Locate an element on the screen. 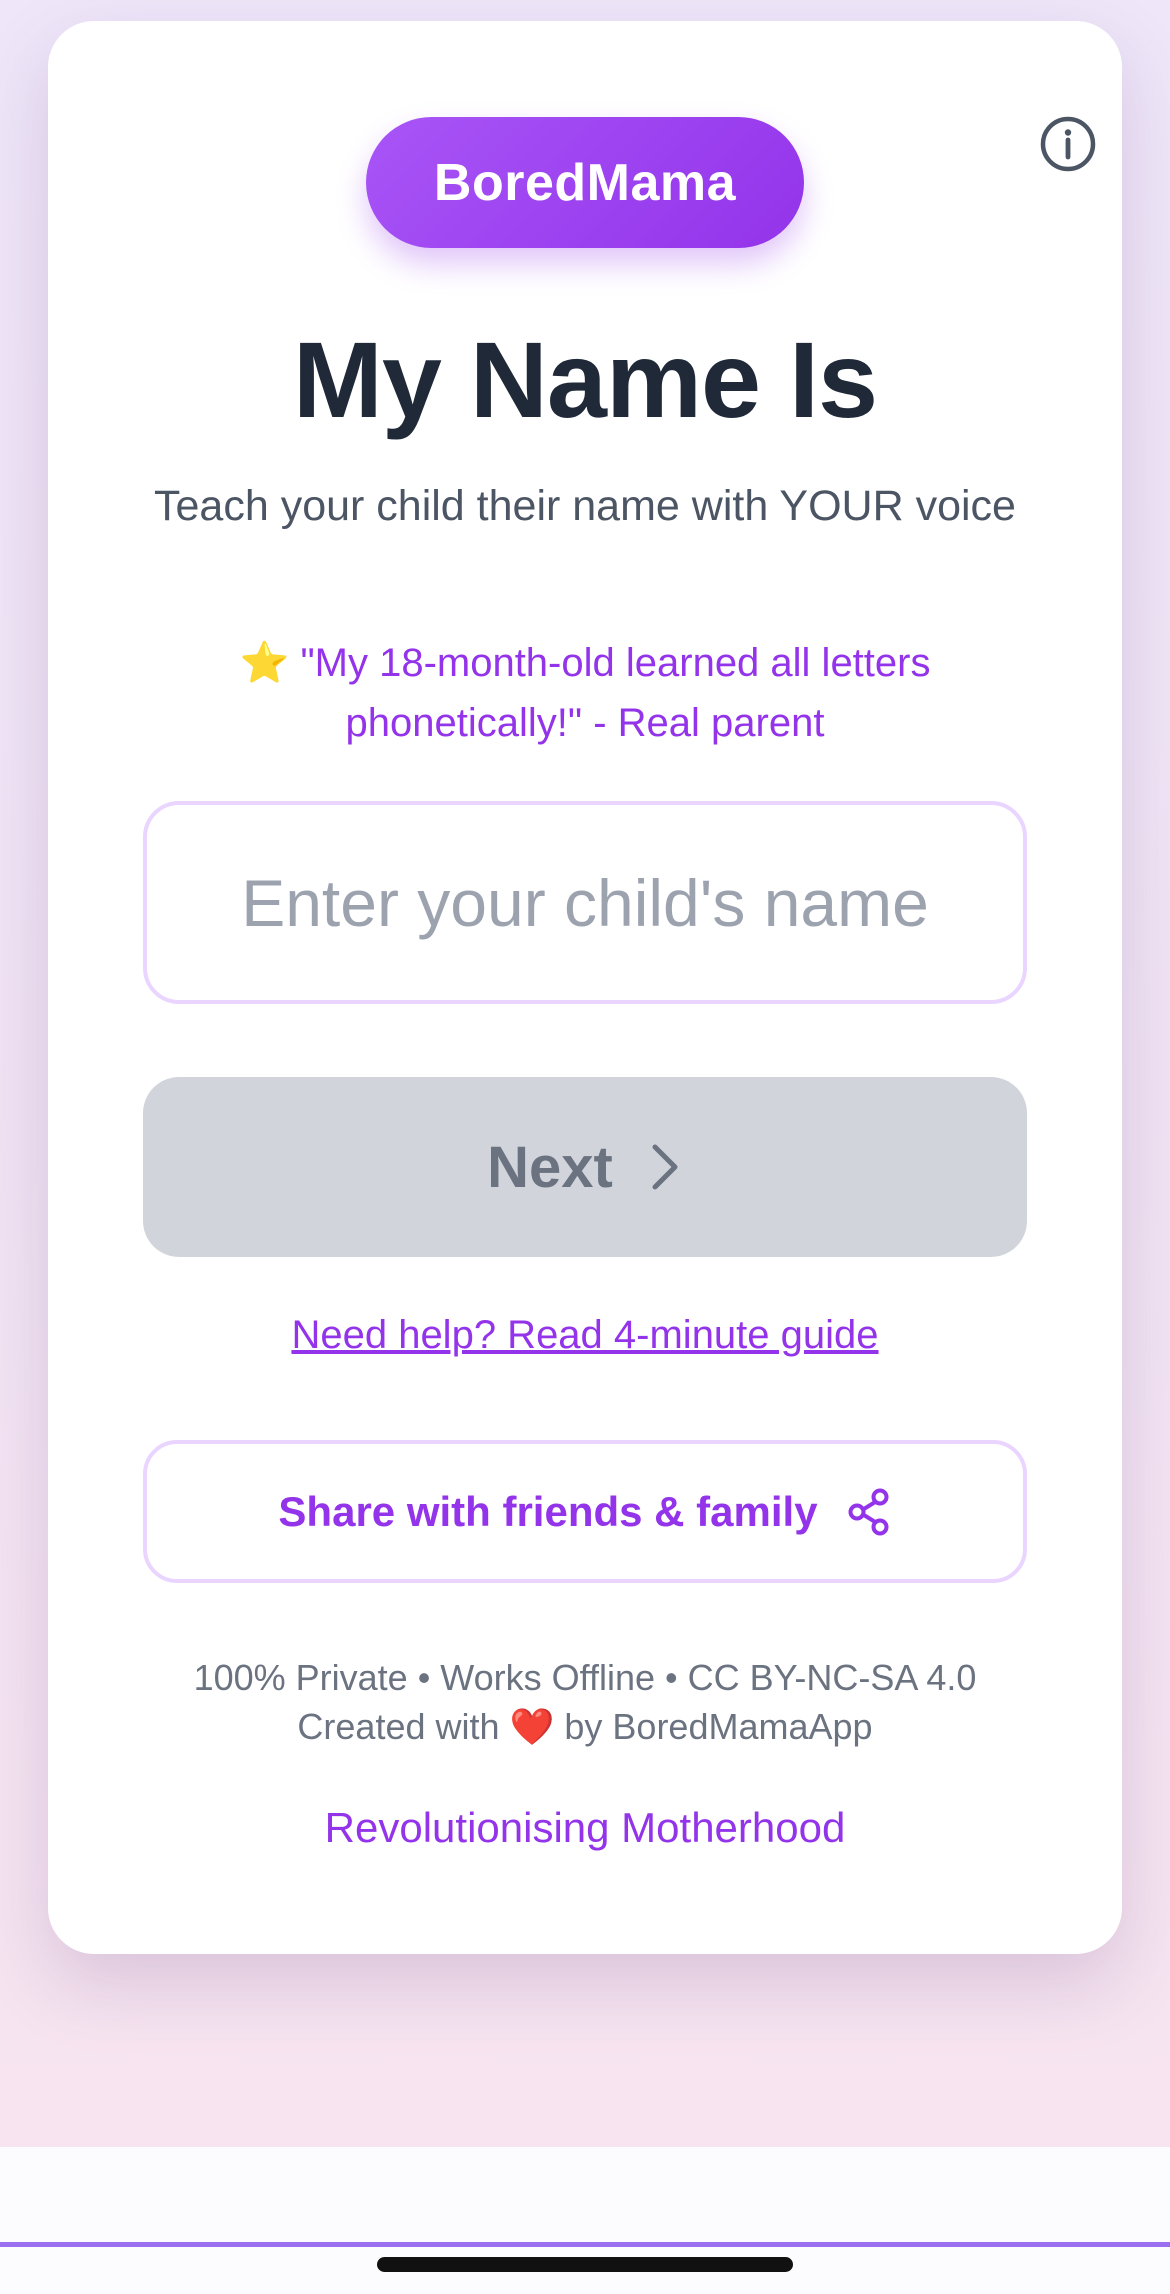 The image size is (1170, 2294). home-indicator is located at coordinates (585, 2264).